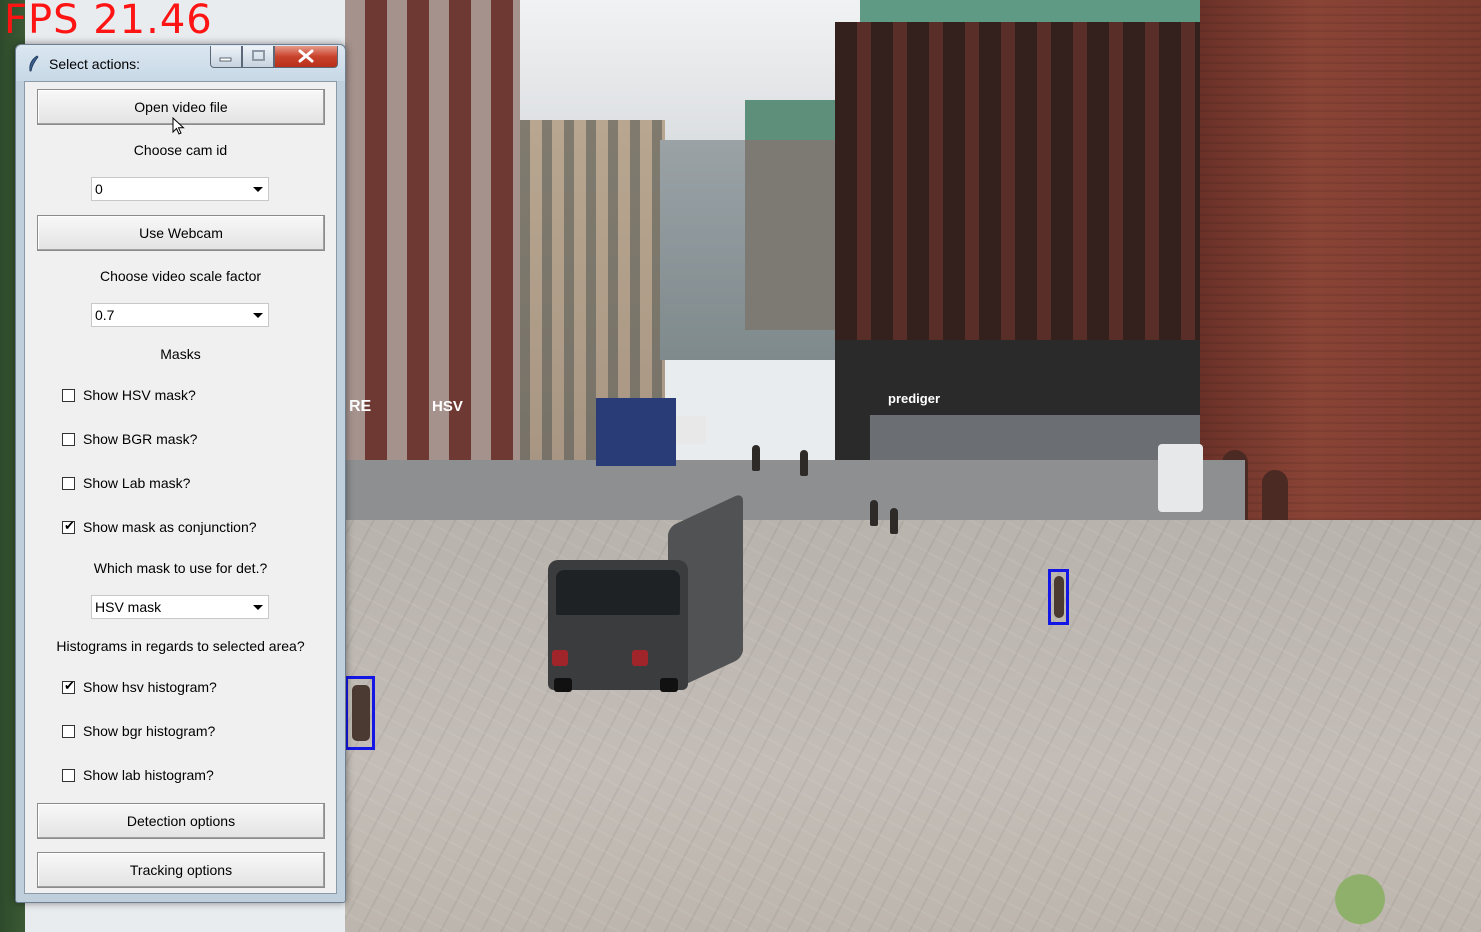  Describe the element at coordinates (150, 687) in the screenshot. I see `checkbox-label: Show hsv histogram?` at that location.